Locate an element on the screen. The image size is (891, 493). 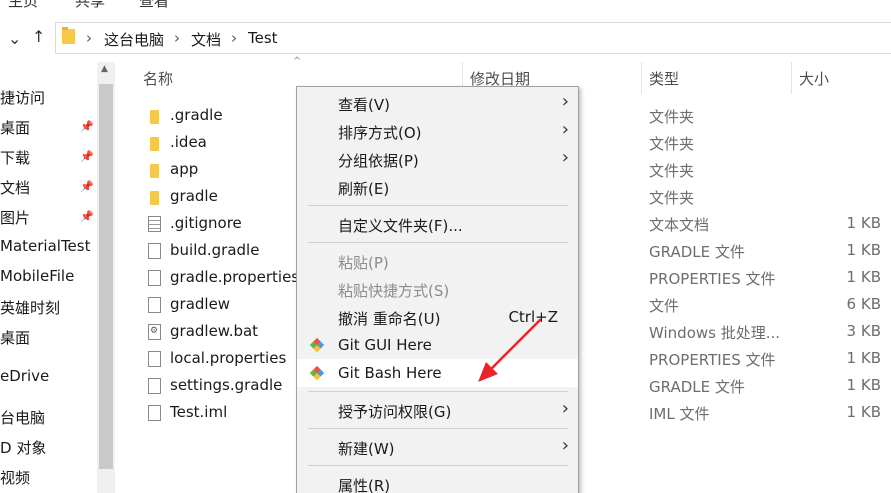
file-name: .gitignore is located at coordinates (206, 223).